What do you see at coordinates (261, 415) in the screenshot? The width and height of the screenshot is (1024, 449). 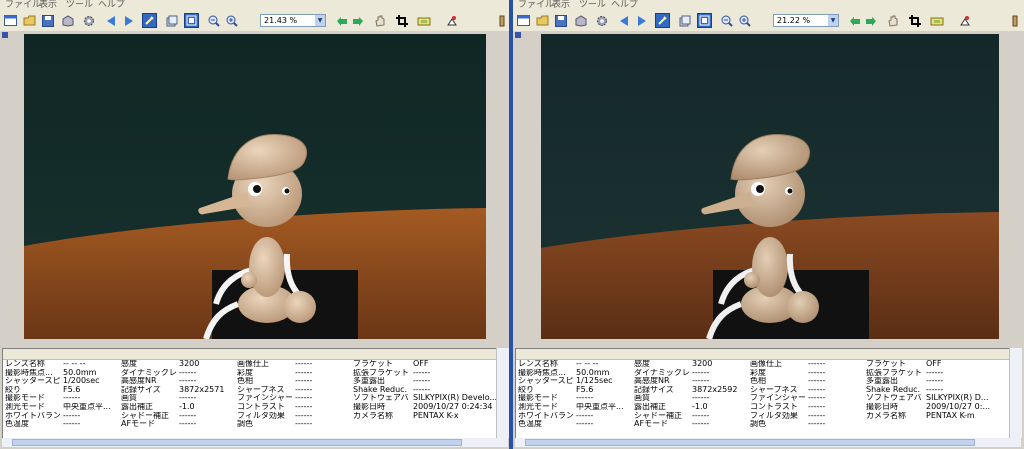 I see `prop-label: フィルタ効果` at bounding box center [261, 415].